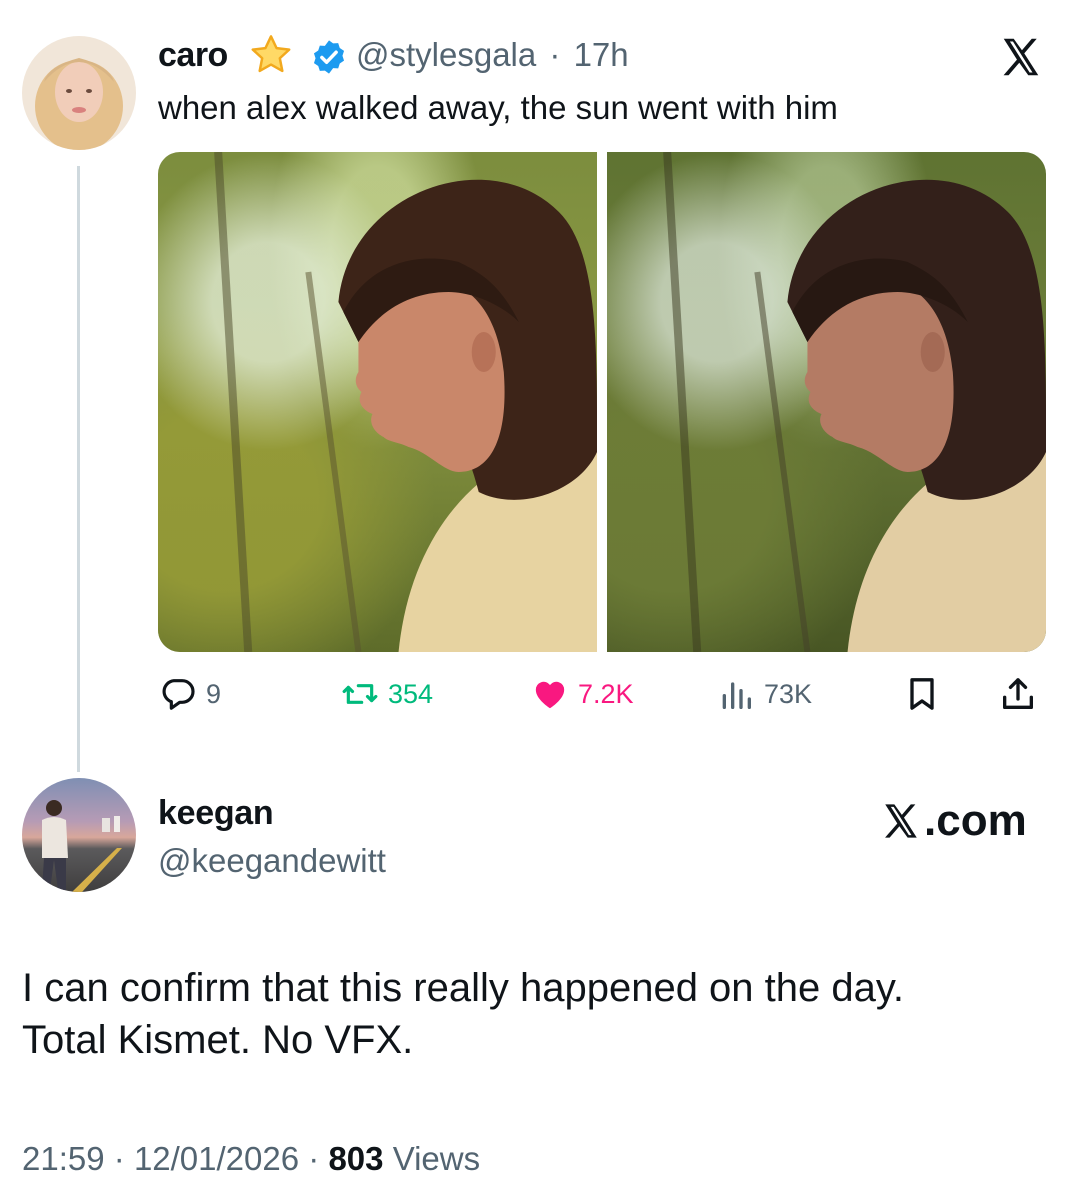 The height and width of the screenshot is (1200, 1068). Describe the element at coordinates (272, 861) in the screenshot. I see `handle-keegan: @keegandewitt` at that location.